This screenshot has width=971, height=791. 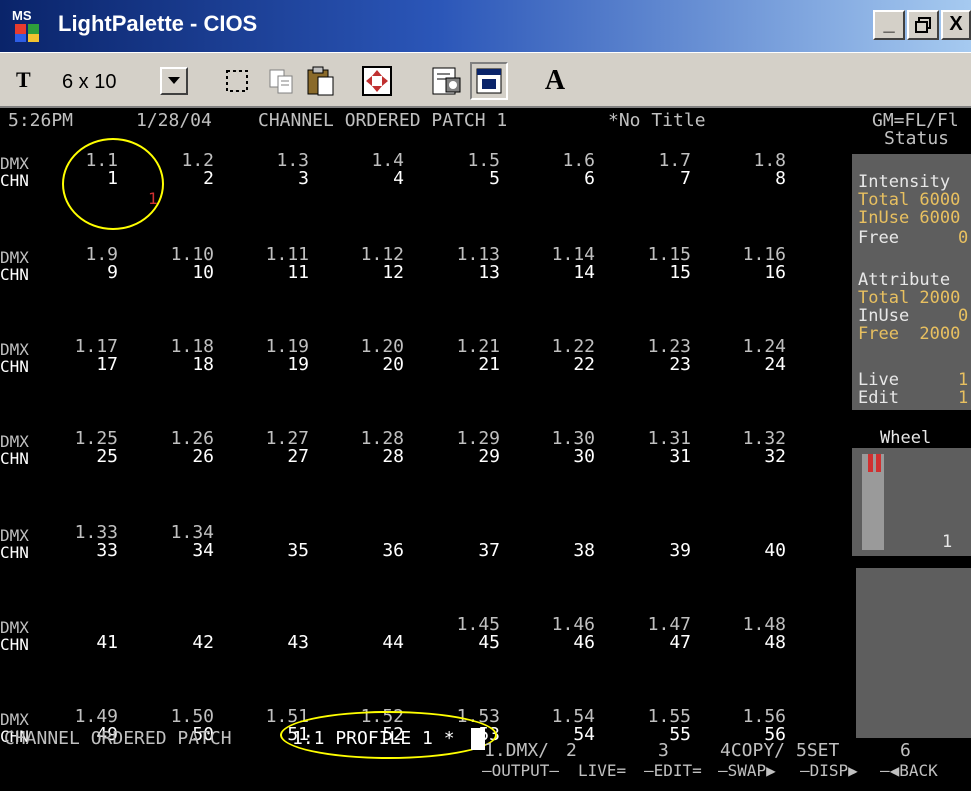 I want to click on font-a-icon: A, so click(x=555, y=81).